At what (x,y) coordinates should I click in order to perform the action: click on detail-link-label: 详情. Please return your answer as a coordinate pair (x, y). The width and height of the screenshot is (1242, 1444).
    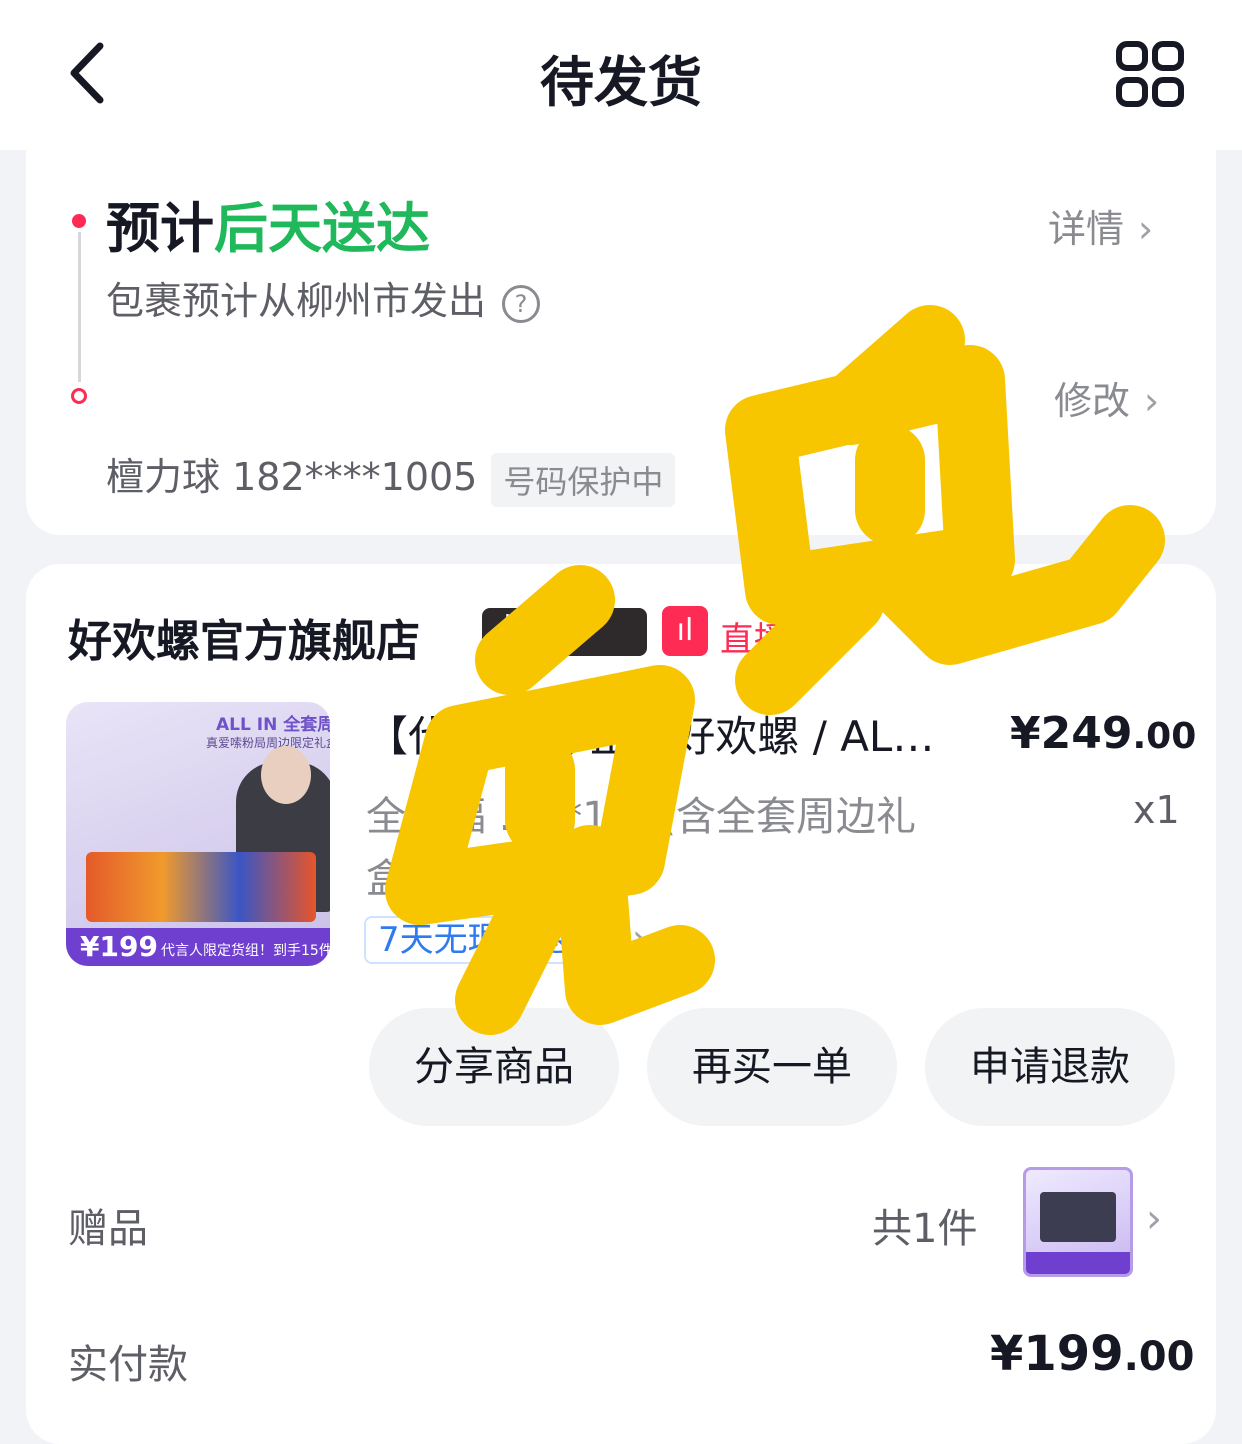
    Looking at the image, I should click on (1086, 229).